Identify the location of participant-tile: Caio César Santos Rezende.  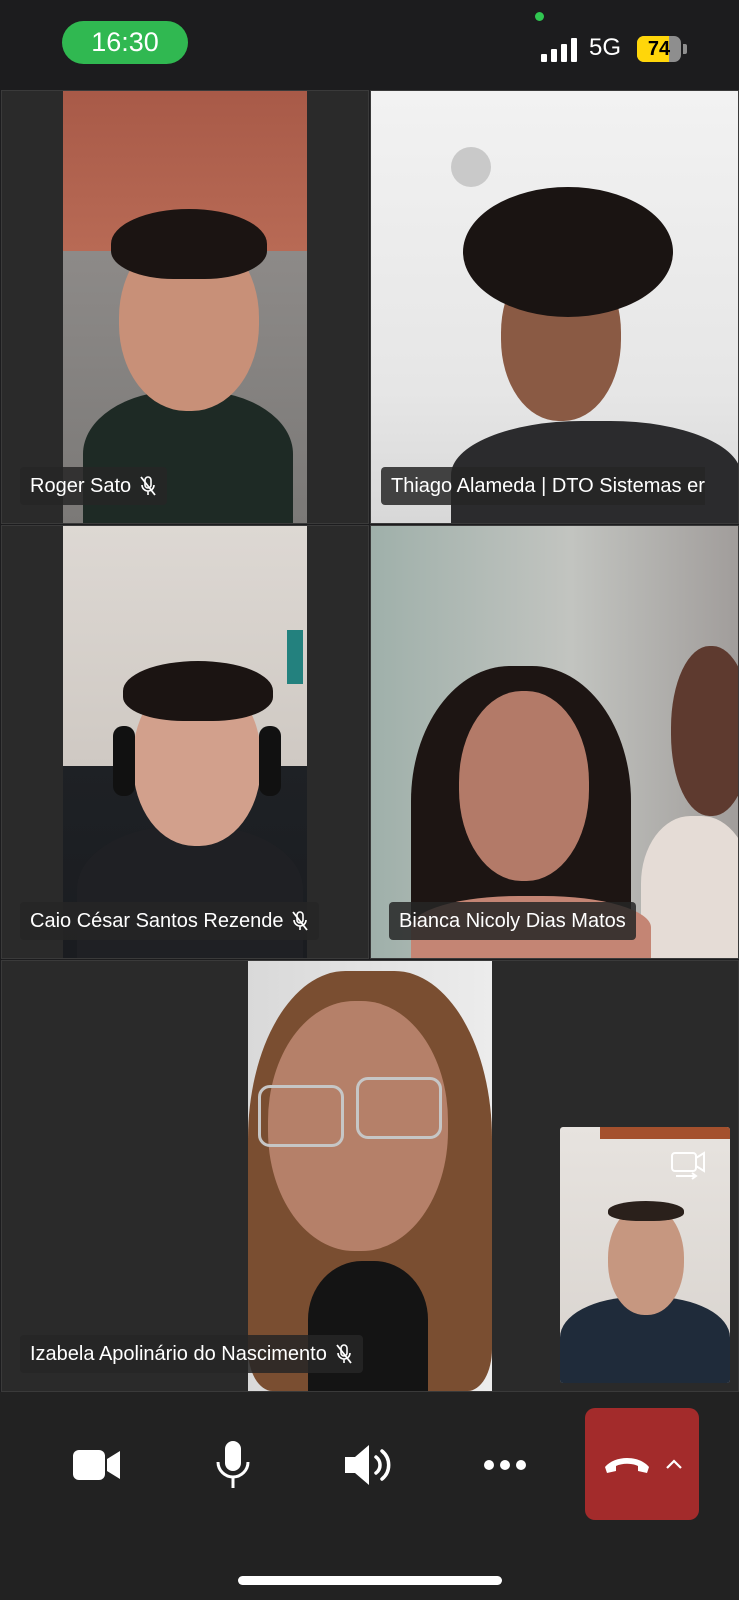
(185, 742).